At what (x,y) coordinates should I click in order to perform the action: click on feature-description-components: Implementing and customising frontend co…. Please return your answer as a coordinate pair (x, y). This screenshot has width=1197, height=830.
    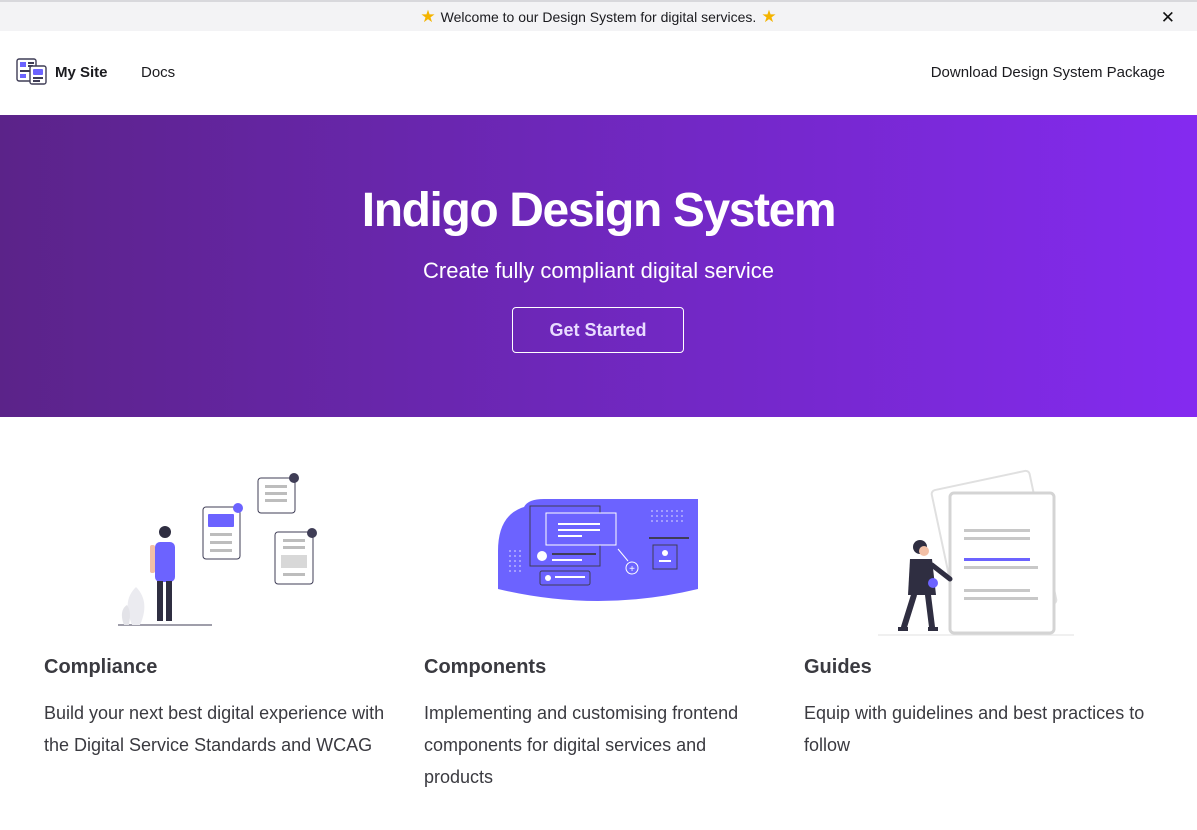
    Looking at the image, I should click on (581, 745).